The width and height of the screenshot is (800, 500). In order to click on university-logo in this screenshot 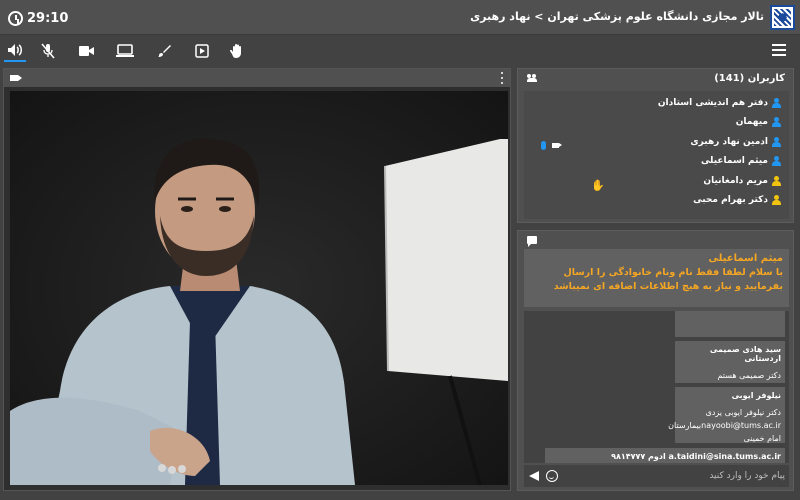, I will do `click(782, 17)`.